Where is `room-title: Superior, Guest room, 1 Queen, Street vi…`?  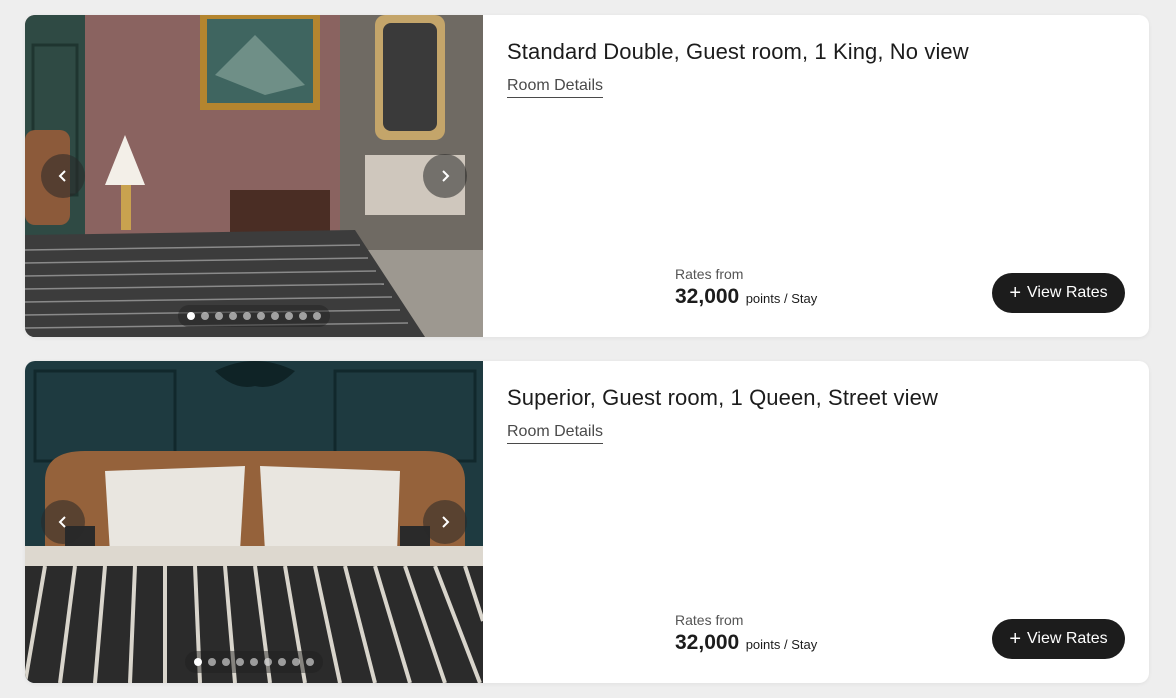
room-title: Superior, Guest room, 1 Queen, Street vi… is located at coordinates (722, 397).